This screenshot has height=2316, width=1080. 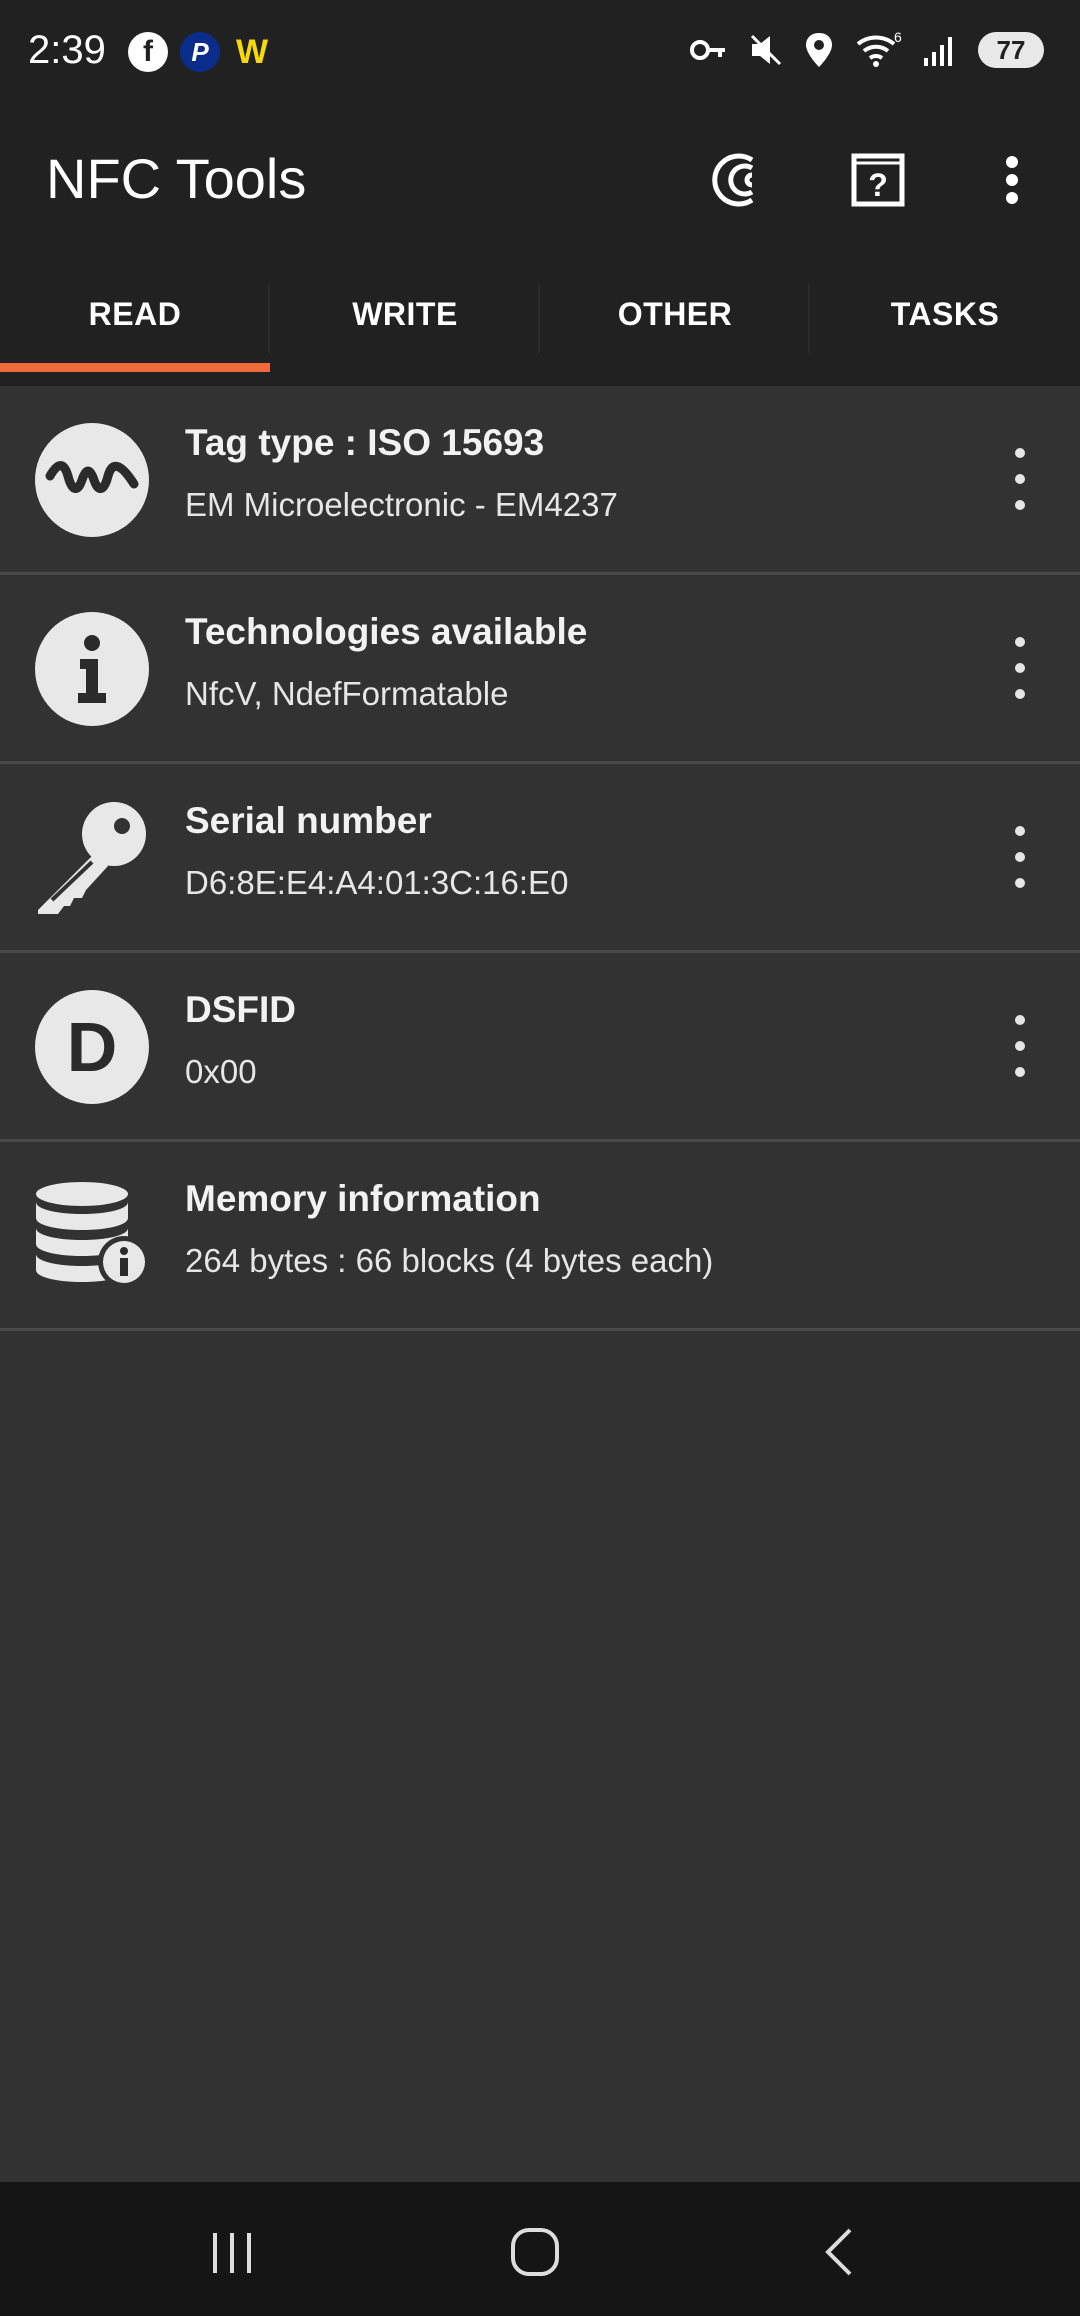 I want to click on back-button, so click(x=838, y=2252).